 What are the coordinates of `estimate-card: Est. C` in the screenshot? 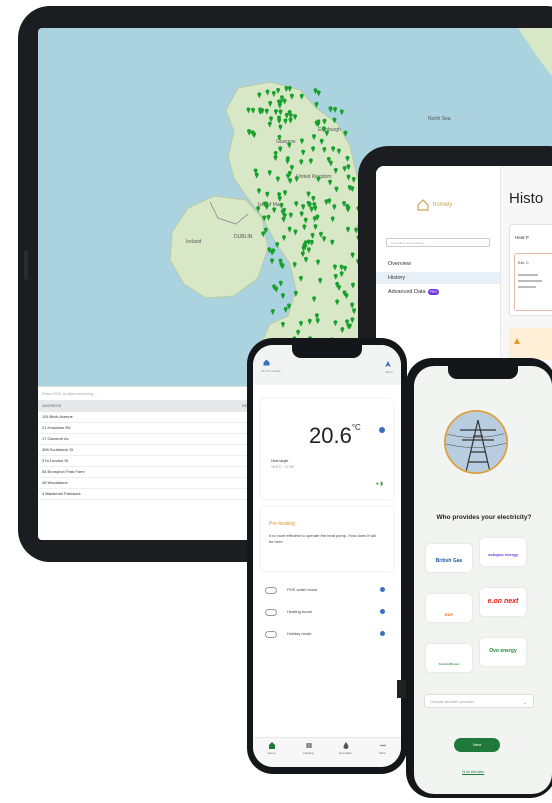 It's located at (533, 282).